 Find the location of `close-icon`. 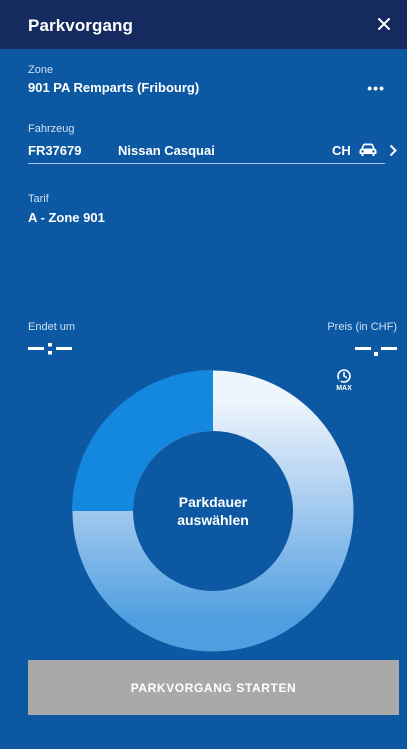

close-icon is located at coordinates (384, 24).